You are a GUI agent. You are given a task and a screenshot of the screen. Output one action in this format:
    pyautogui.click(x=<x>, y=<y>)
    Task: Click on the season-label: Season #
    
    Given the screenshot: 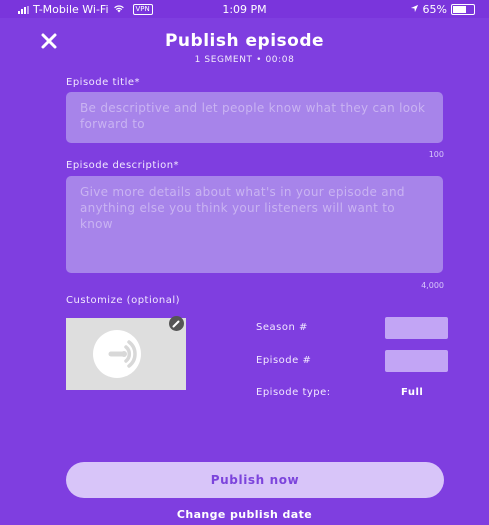 What is the action you would take?
    pyautogui.click(x=282, y=327)
    